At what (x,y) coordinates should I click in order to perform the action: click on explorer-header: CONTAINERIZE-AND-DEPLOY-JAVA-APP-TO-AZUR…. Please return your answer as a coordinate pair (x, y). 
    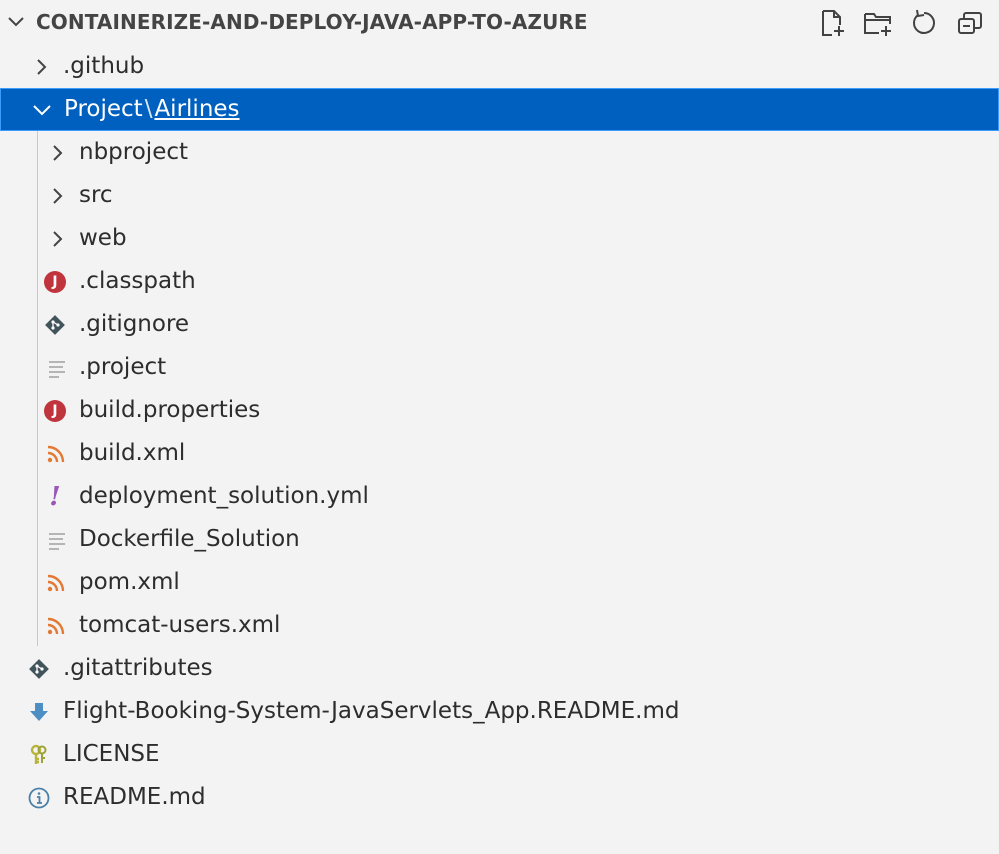
    Looking at the image, I should click on (499, 22).